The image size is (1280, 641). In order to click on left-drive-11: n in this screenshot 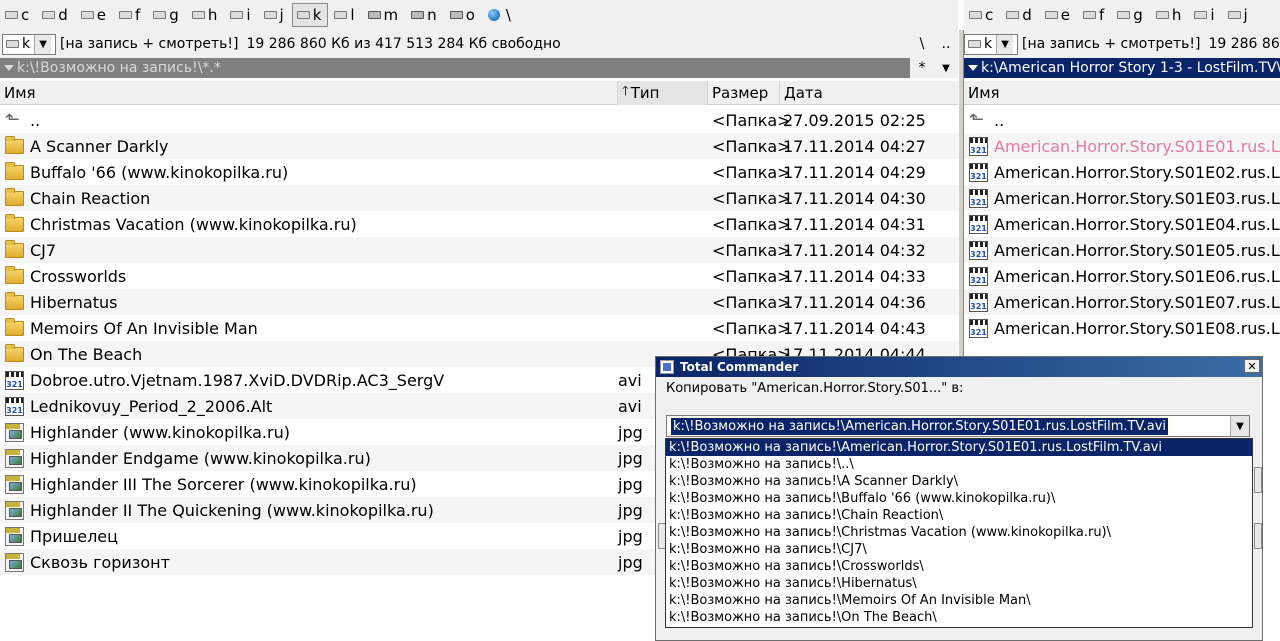, I will do `click(425, 15)`.